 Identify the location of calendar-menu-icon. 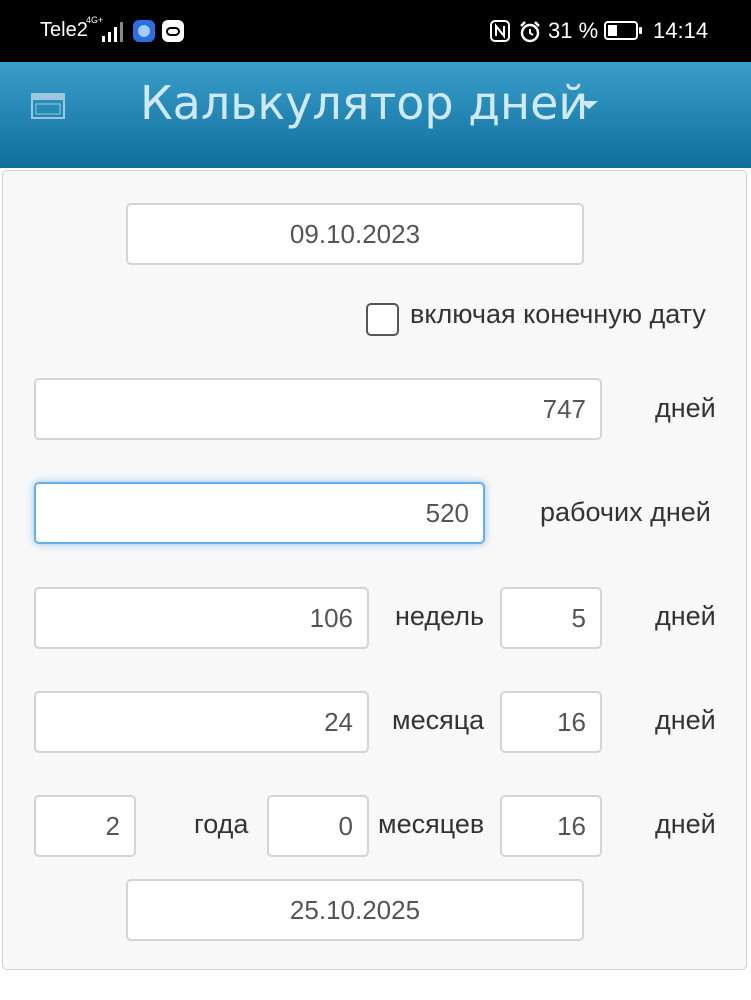
(48, 106).